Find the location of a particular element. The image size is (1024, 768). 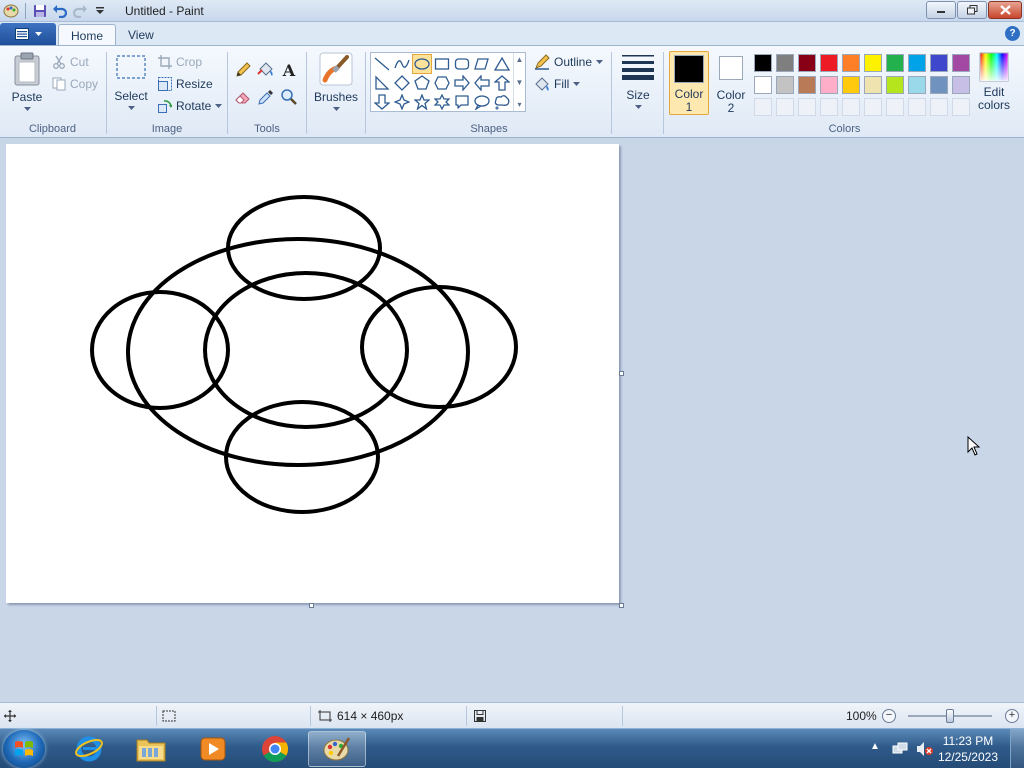

close-button is located at coordinates (1005, 10).